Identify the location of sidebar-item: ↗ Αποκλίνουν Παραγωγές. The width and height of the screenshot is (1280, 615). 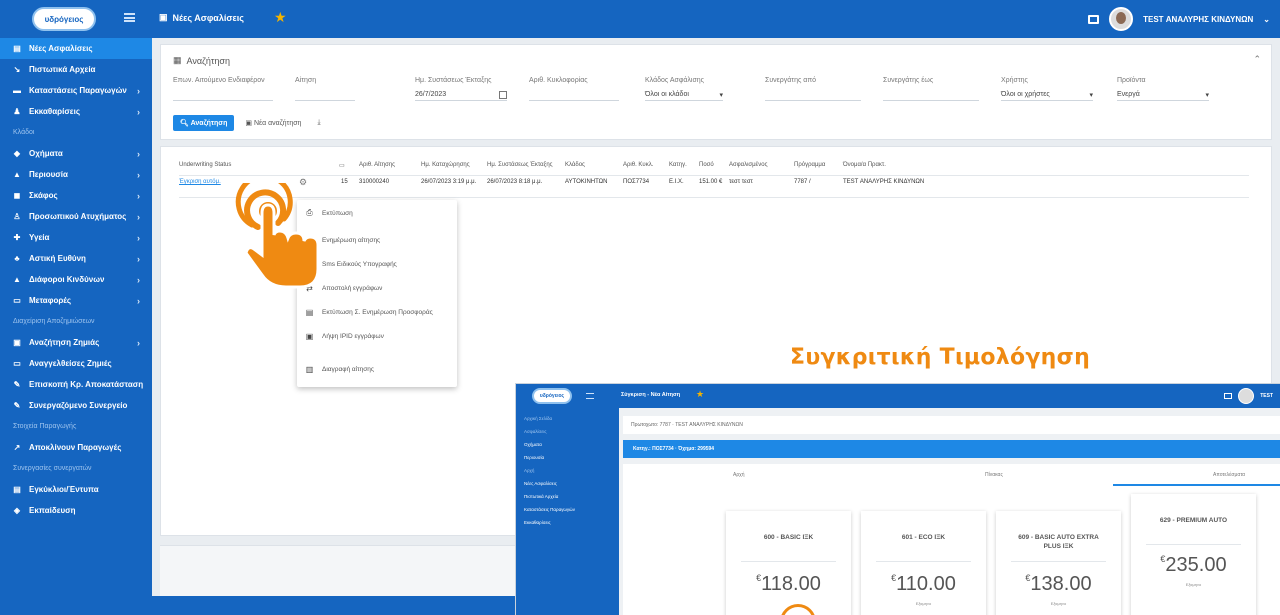
(76, 447).